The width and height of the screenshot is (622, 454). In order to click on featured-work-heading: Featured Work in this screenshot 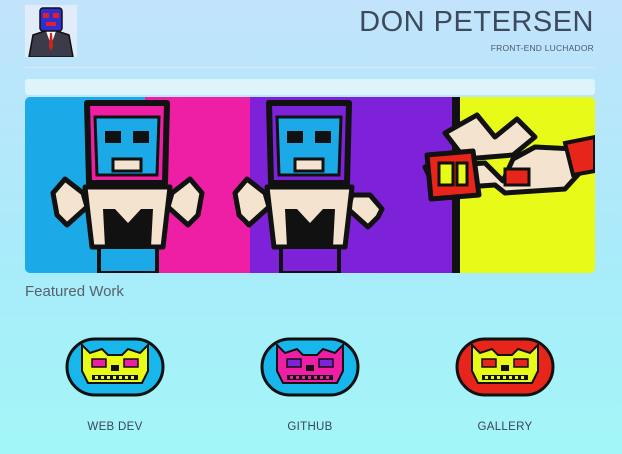, I will do `click(74, 291)`.